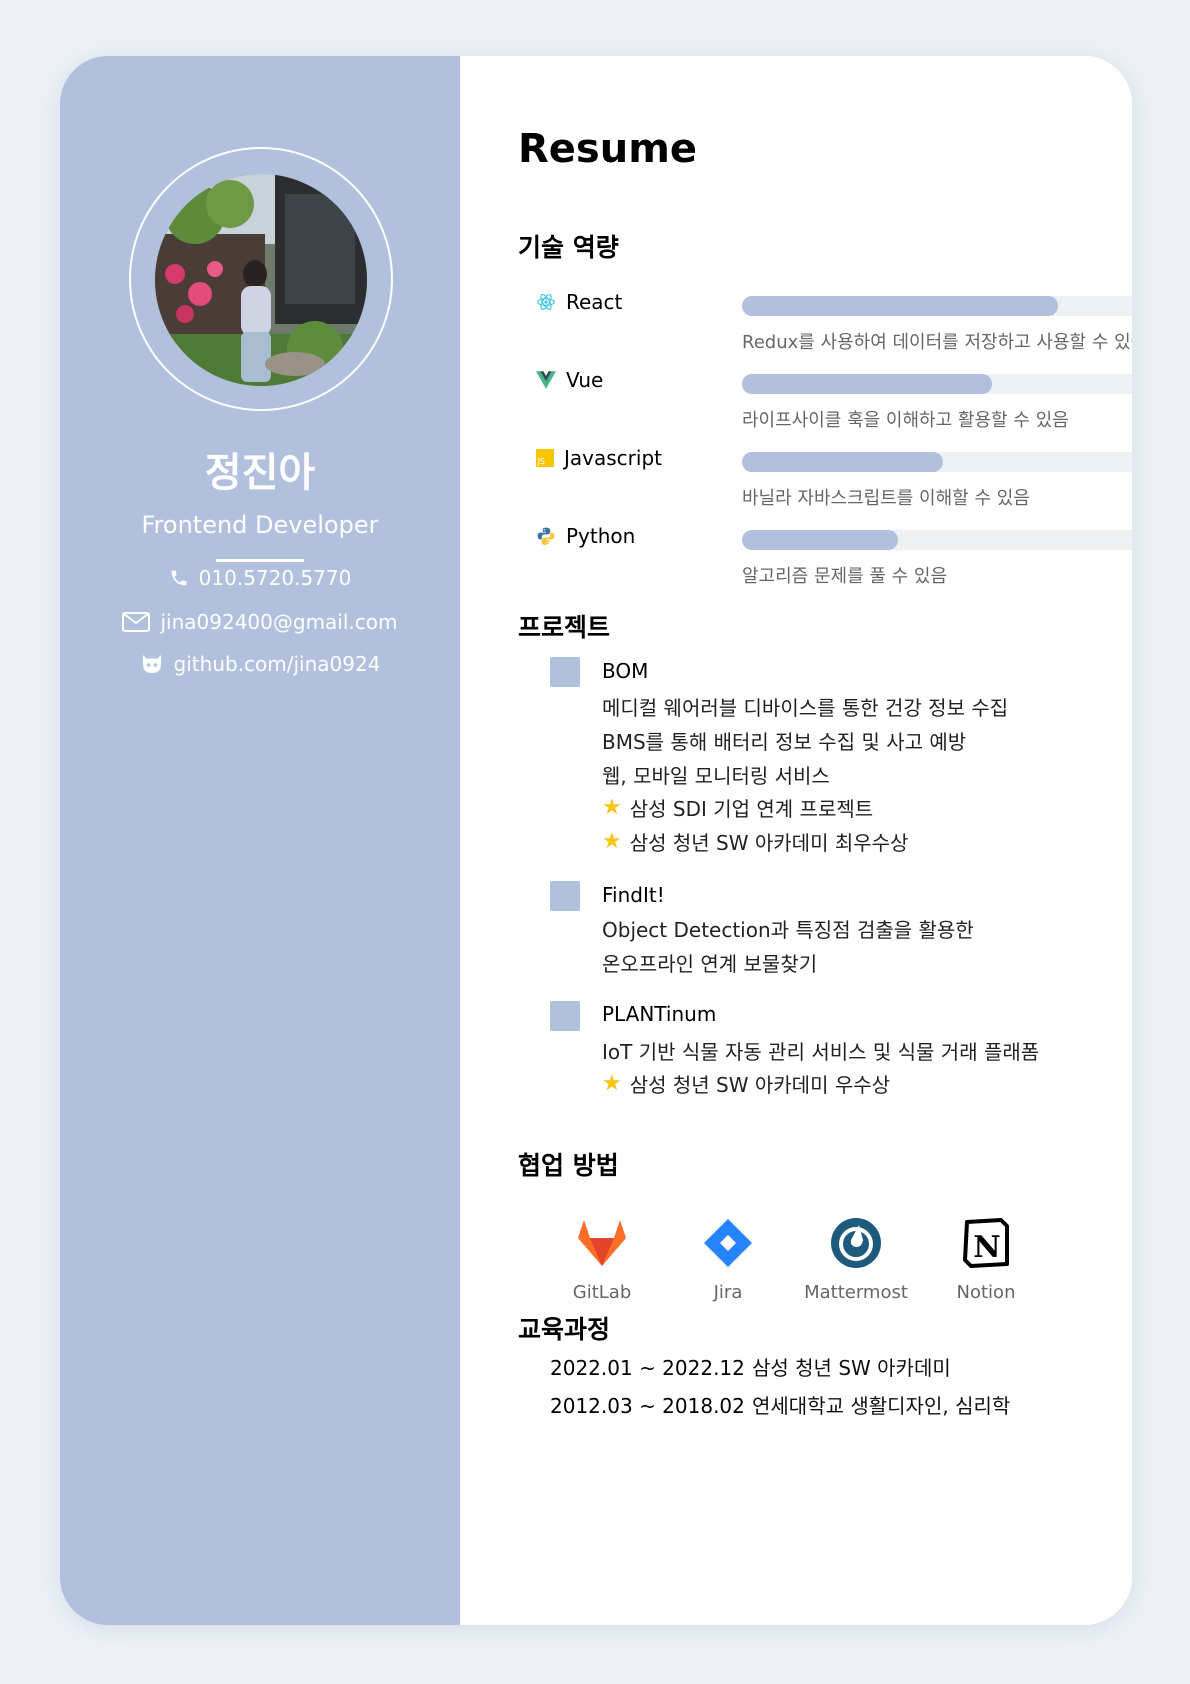 This screenshot has height=1684, width=1190. I want to click on github-contact: github.com/jina0924, so click(260, 664).